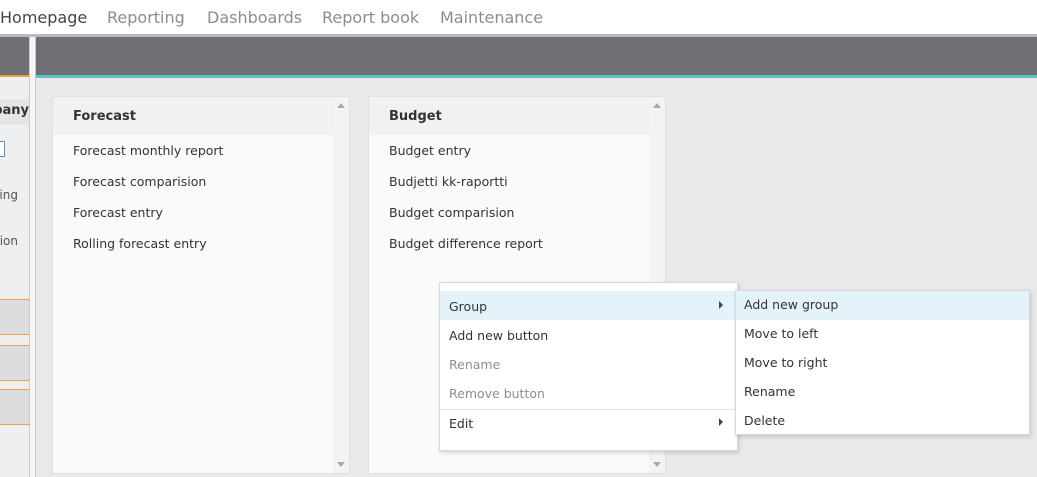  Describe the element at coordinates (588, 334) in the screenshot. I see `menu-item-add-new-button: Add new button` at that location.